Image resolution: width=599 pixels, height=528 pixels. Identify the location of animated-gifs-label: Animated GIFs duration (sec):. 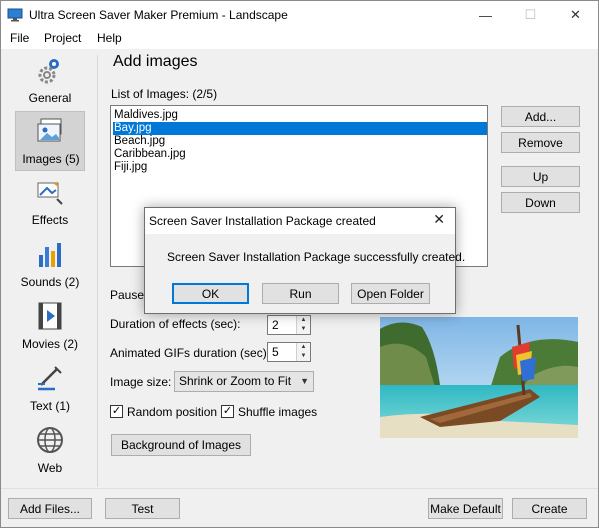
(190, 353).